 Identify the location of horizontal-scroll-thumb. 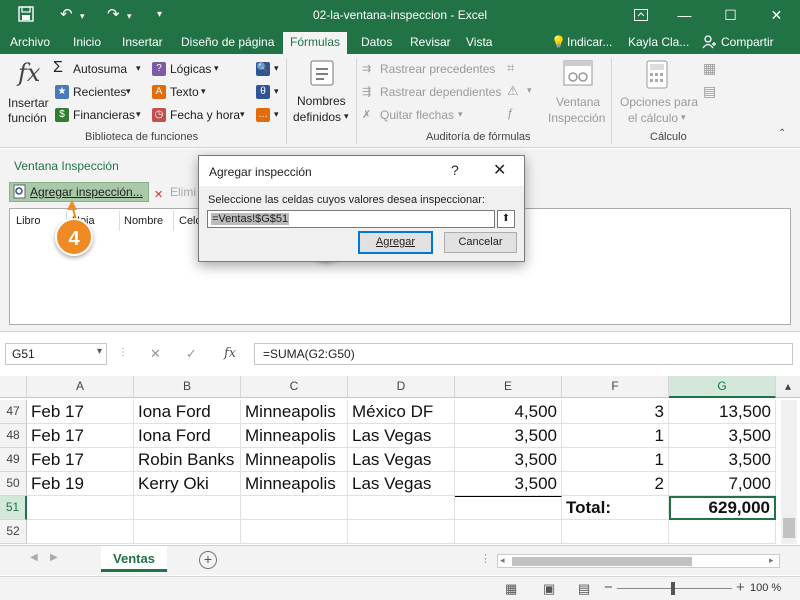
(602, 561).